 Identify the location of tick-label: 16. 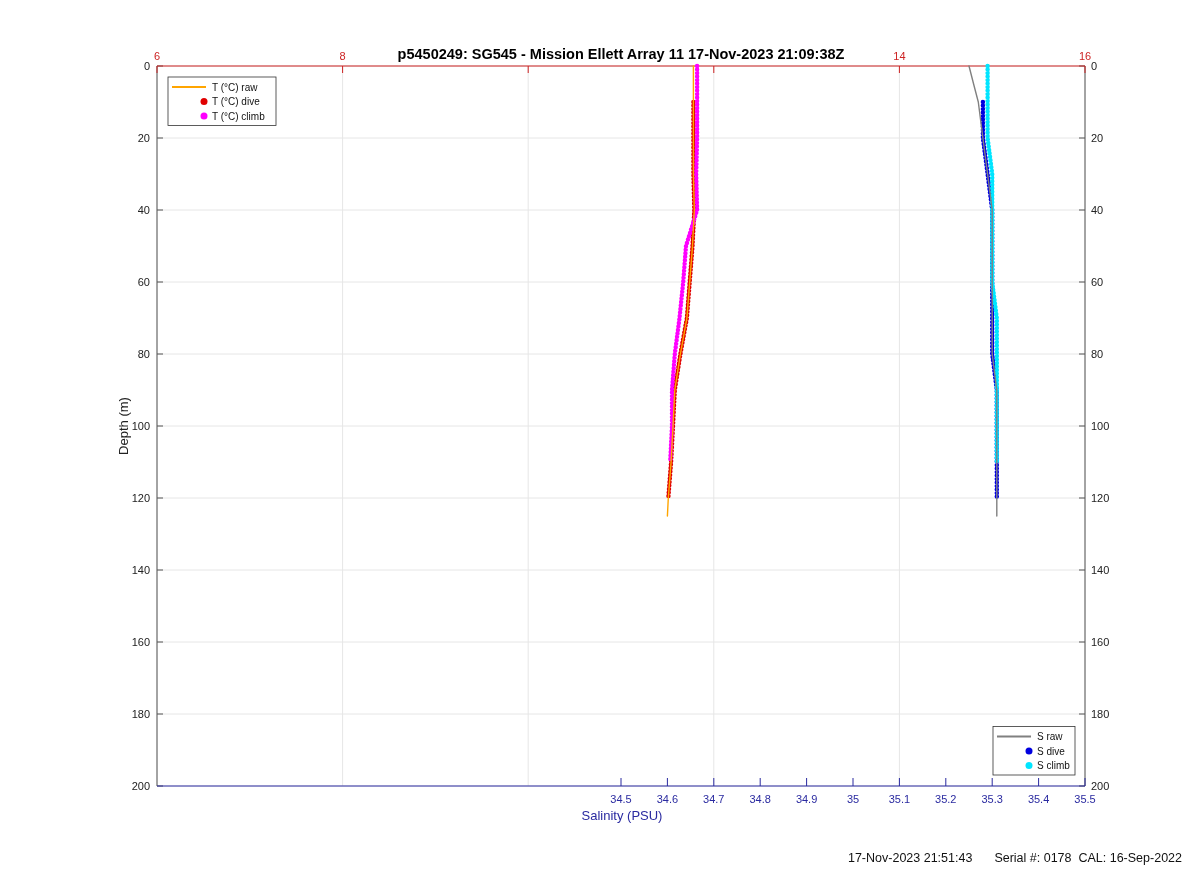
(1085, 56).